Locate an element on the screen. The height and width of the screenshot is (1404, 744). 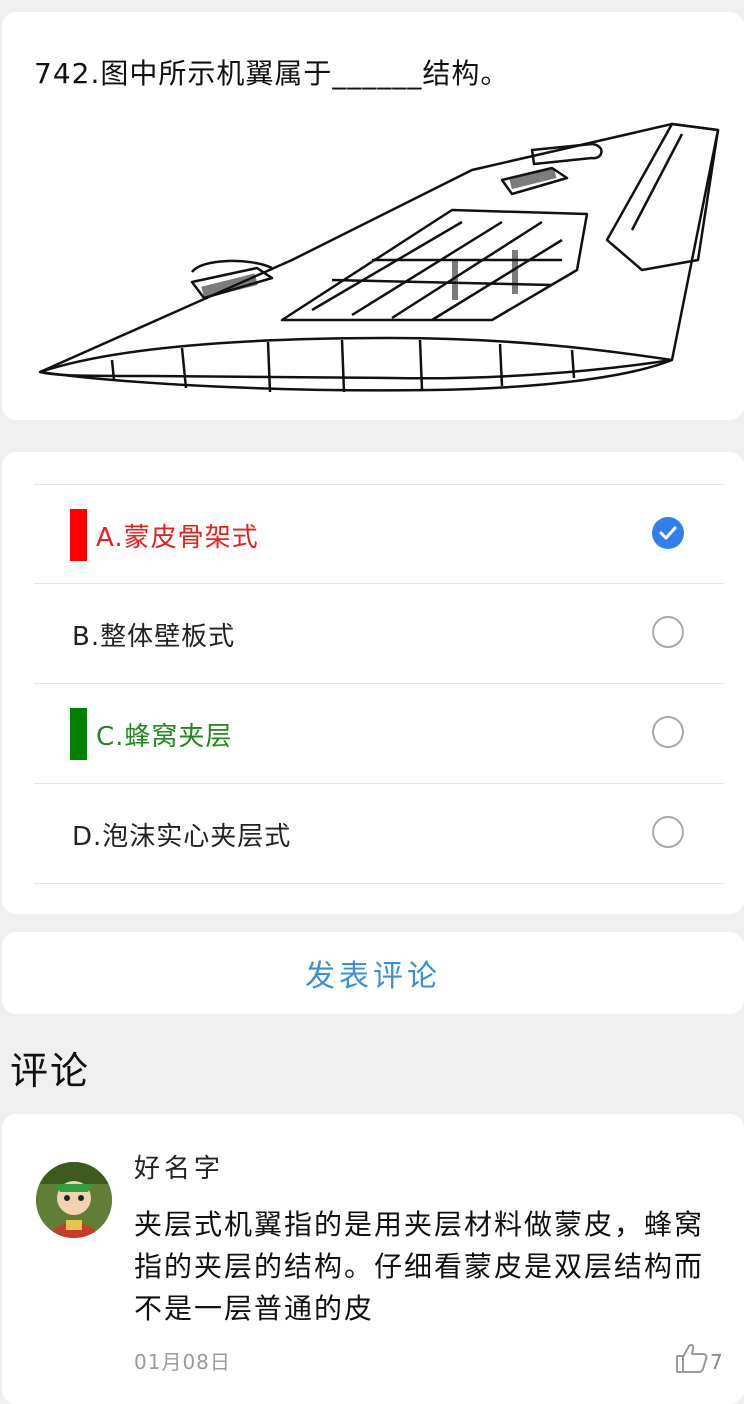
radio-selected is located at coordinates (668, 533).